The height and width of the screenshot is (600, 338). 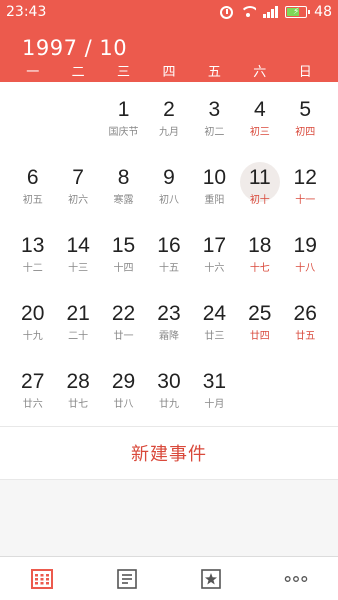 What do you see at coordinates (42, 579) in the screenshot?
I see `calendar-grid-icon` at bounding box center [42, 579].